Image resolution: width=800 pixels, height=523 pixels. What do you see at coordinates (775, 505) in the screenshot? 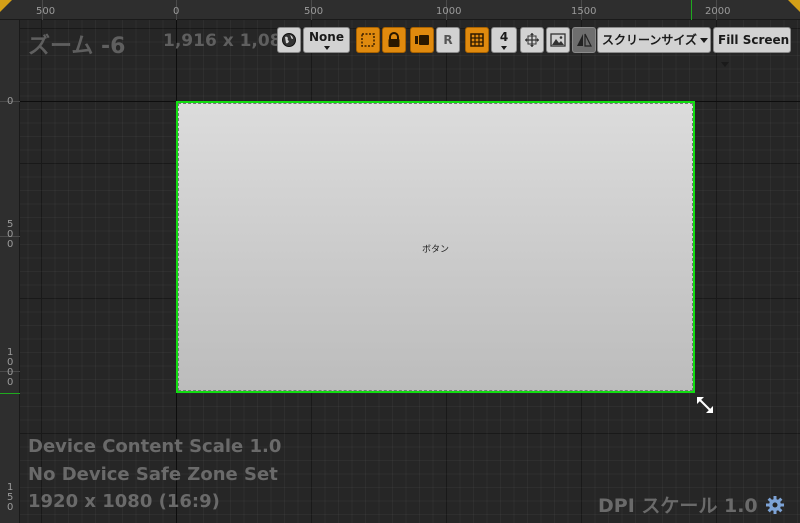
I see `gear-icon` at bounding box center [775, 505].